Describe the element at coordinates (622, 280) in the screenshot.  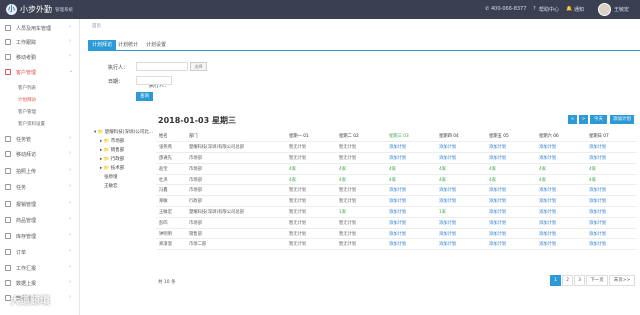
I see `last-page: 末页>>` at that location.